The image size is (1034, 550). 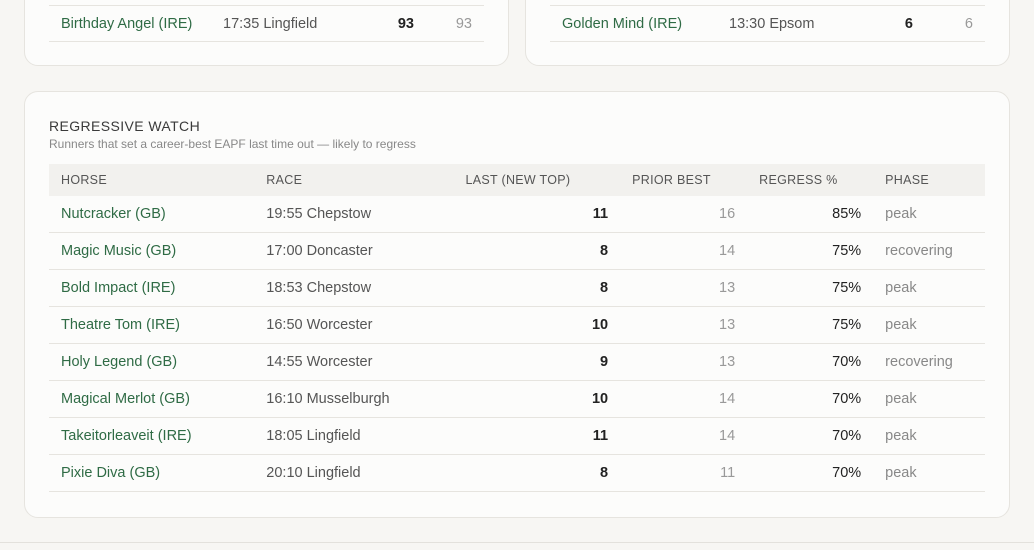 I want to click on race-cell: 17:35 Lingfield, so click(x=270, y=24).